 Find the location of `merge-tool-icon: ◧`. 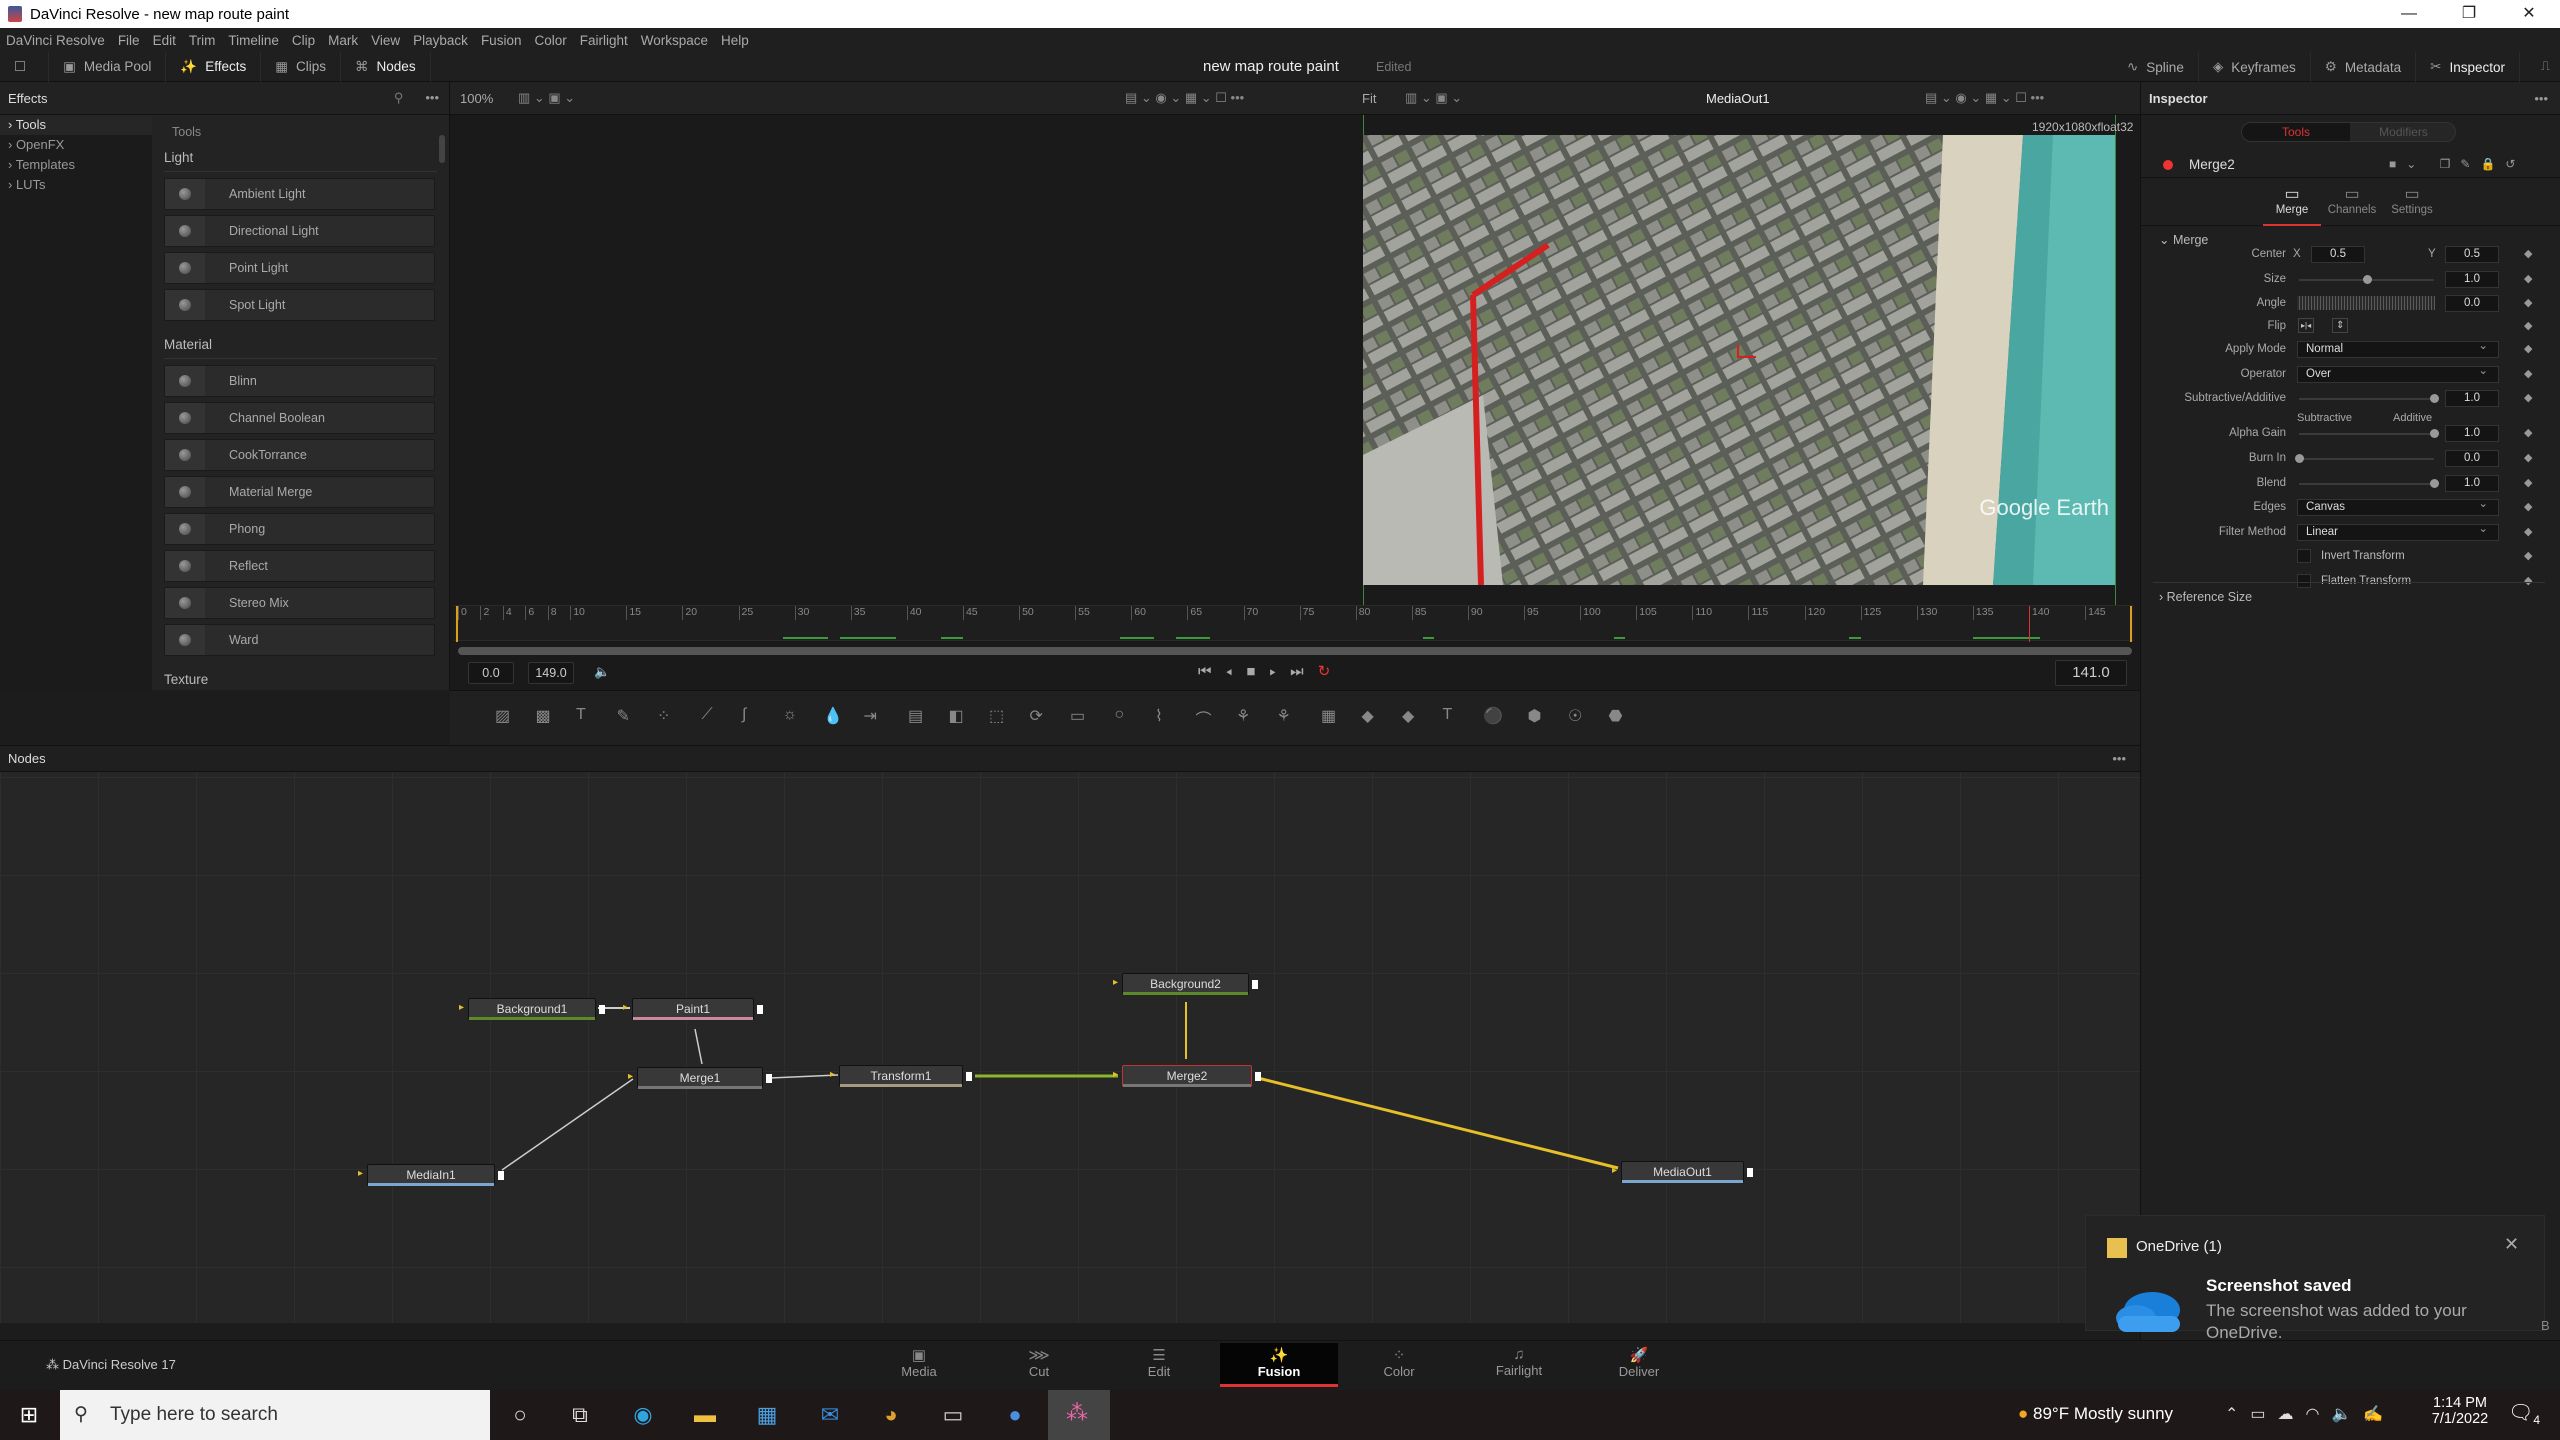

merge-tool-icon: ◧ is located at coordinates (956, 716).